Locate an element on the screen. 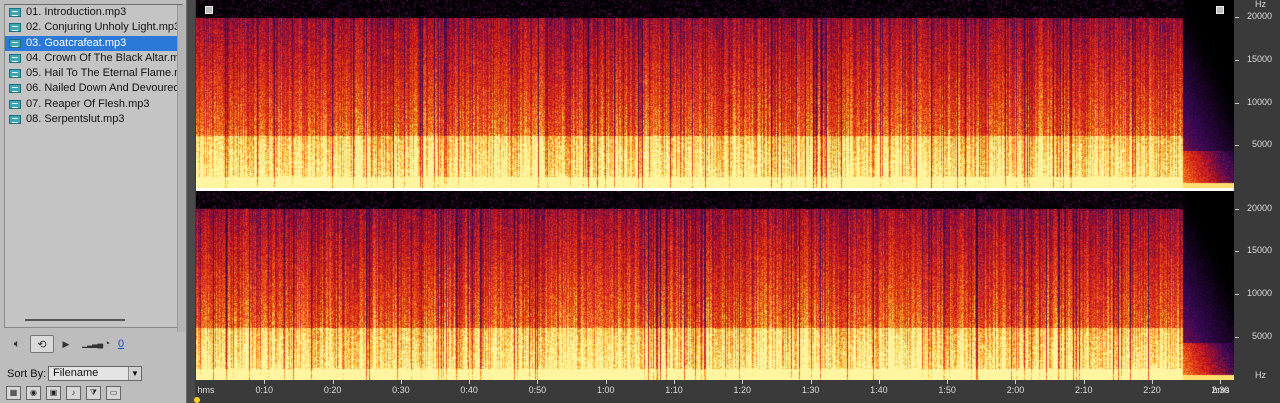 This screenshot has width=1280, height=403. time-tick-label: 1:30 is located at coordinates (810, 390).